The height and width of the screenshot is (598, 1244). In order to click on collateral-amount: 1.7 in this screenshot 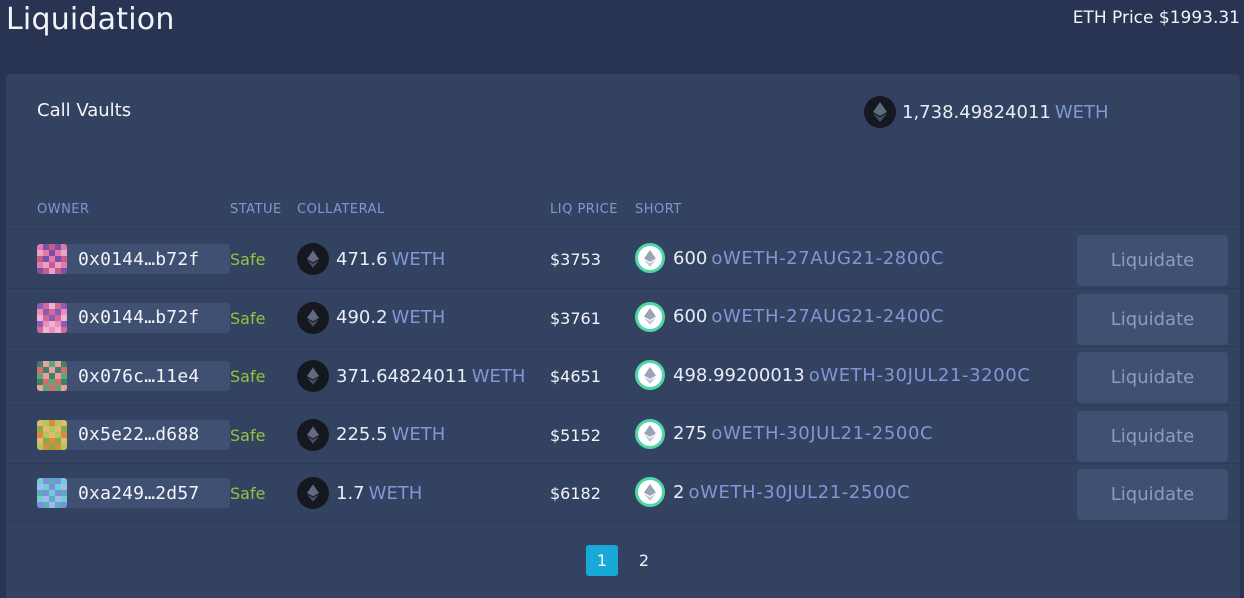, I will do `click(350, 493)`.